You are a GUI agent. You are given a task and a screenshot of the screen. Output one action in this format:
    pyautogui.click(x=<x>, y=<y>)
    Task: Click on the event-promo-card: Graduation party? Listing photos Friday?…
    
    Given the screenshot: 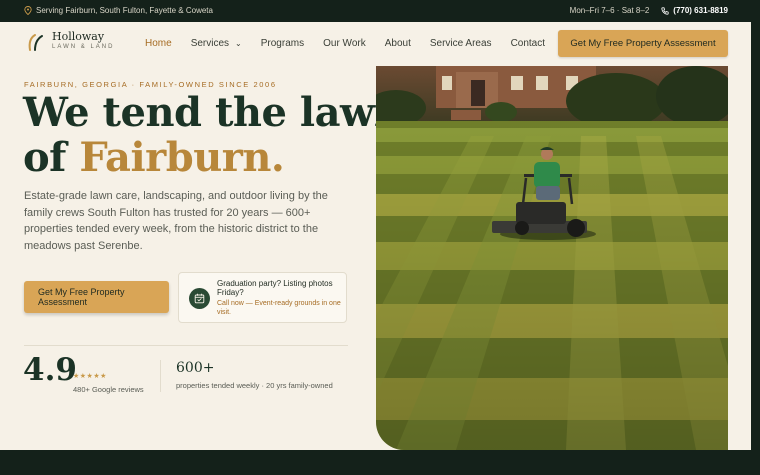 What is the action you would take?
    pyautogui.click(x=262, y=297)
    